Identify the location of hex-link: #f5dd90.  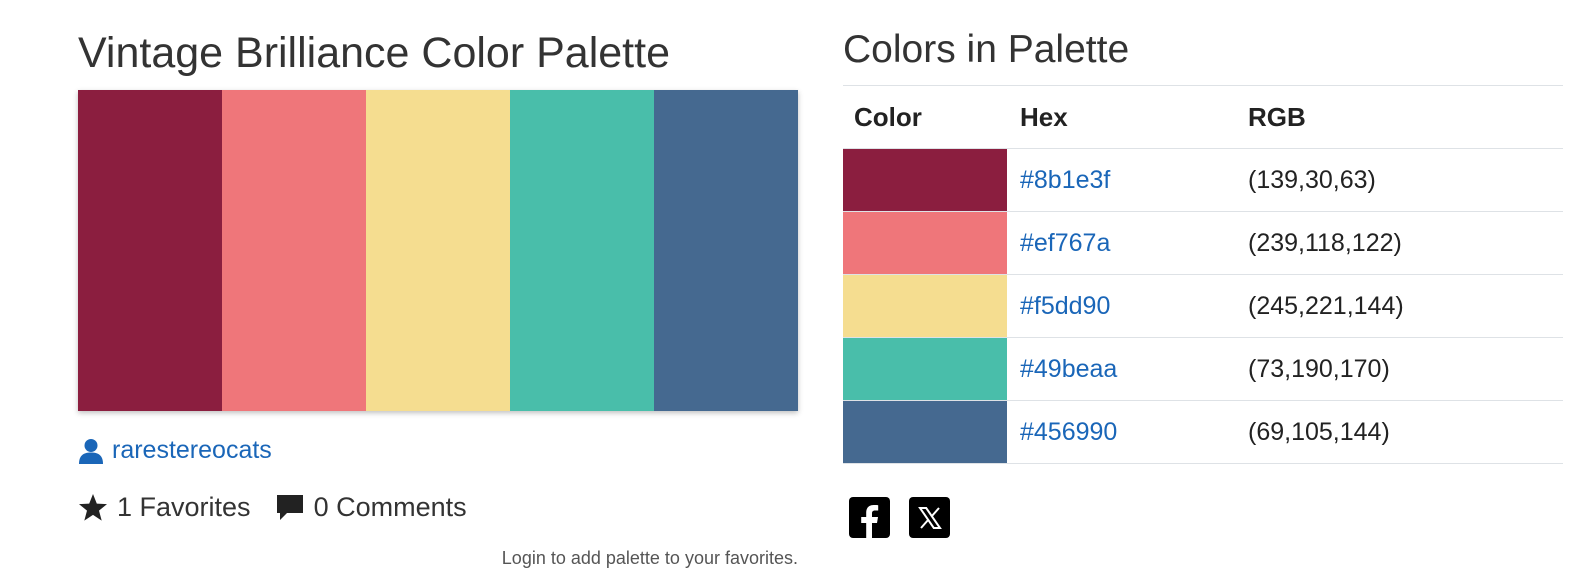
(1121, 306).